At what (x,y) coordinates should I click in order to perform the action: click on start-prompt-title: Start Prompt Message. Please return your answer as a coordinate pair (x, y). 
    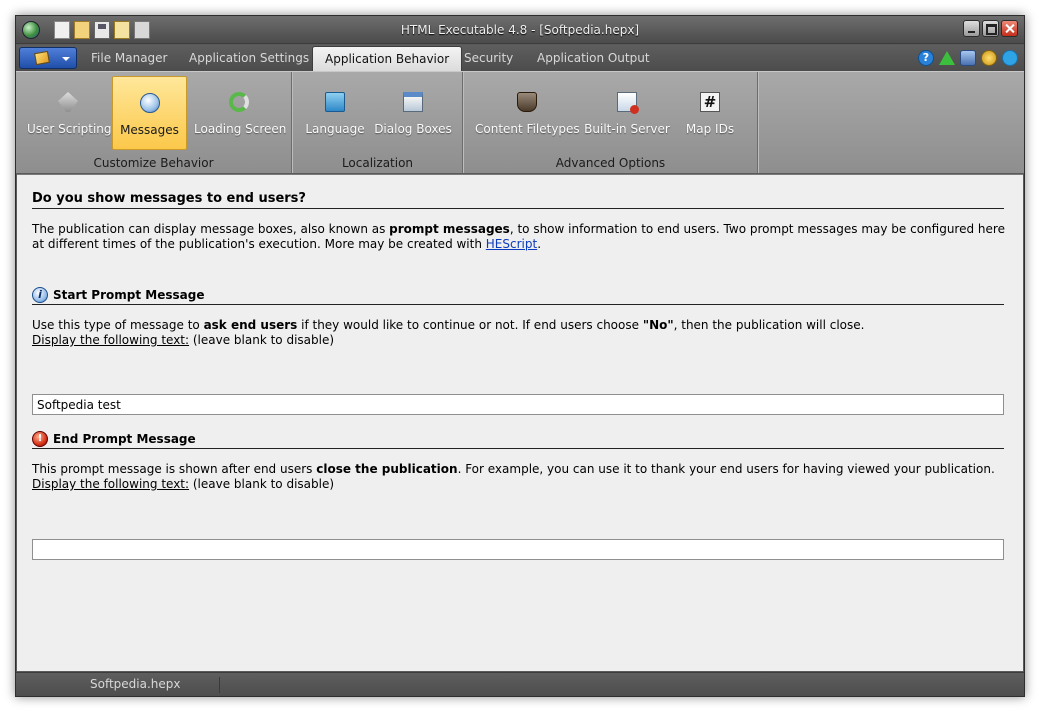
    Looking at the image, I should click on (129, 295).